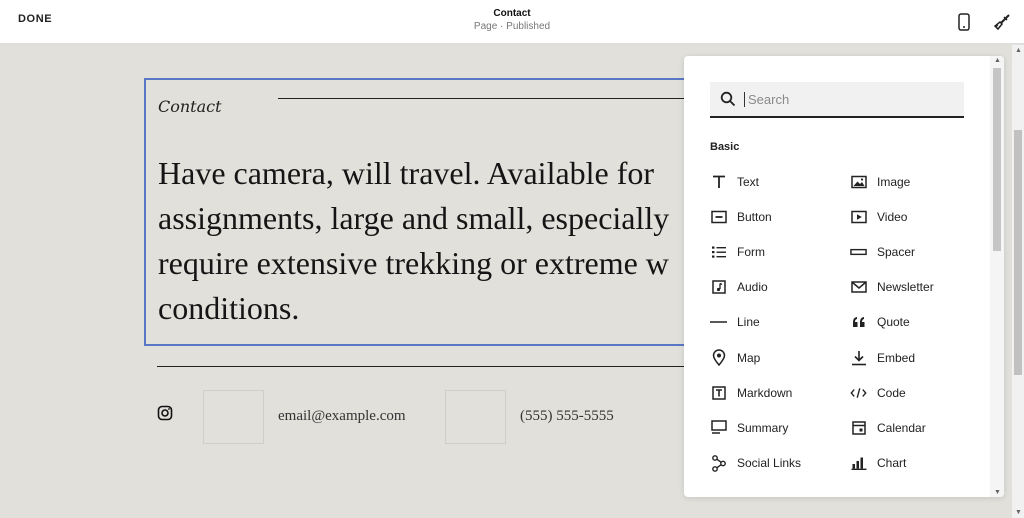 The height and width of the screenshot is (518, 1024). Describe the element at coordinates (488, 98) in the screenshot. I see `heading-divider` at that location.